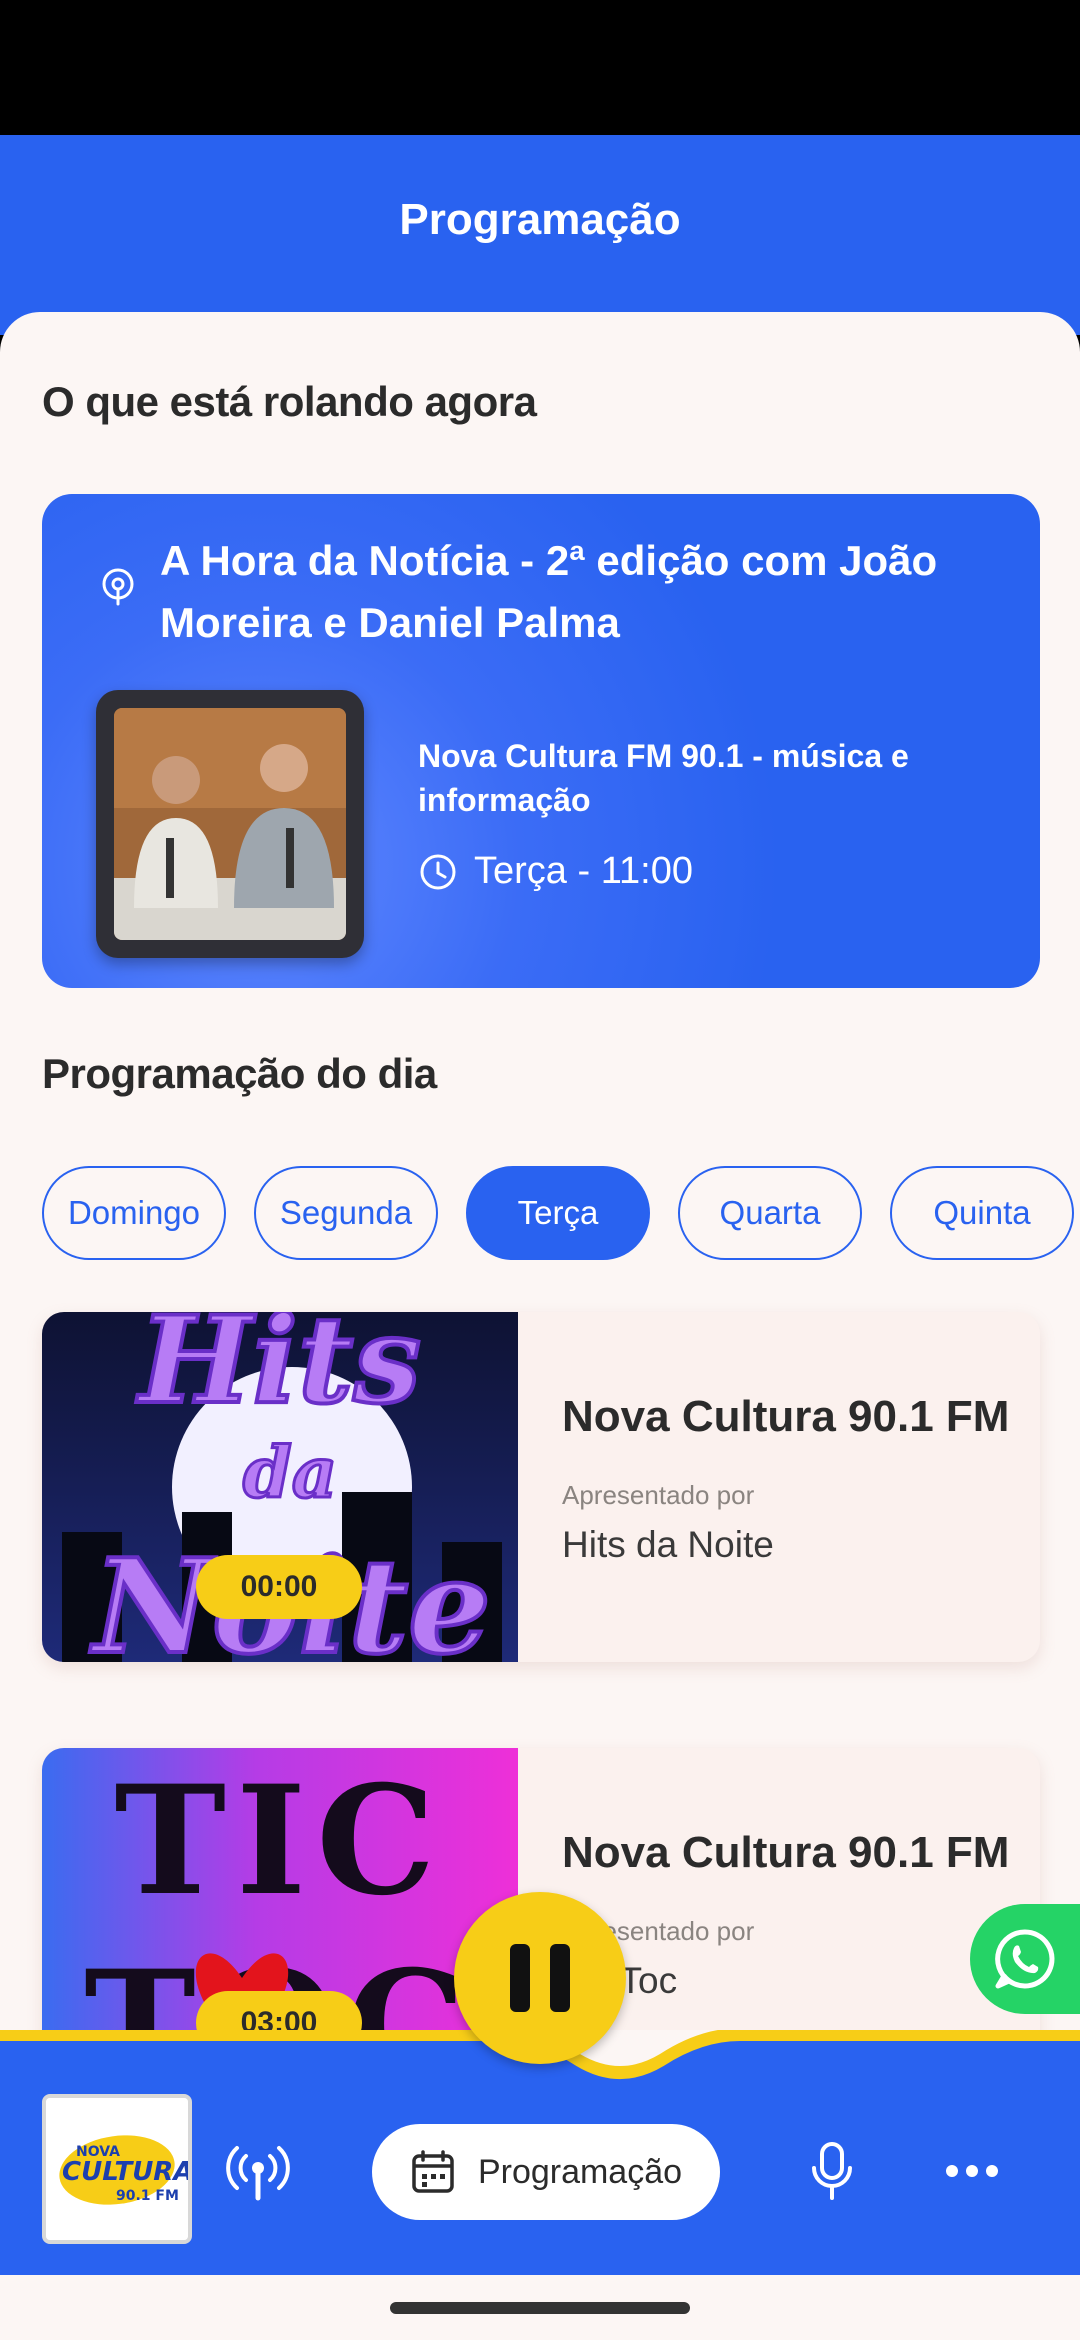 This screenshot has height=2340, width=1080. Describe the element at coordinates (540, 219) in the screenshot. I see `page-title: Programação` at that location.